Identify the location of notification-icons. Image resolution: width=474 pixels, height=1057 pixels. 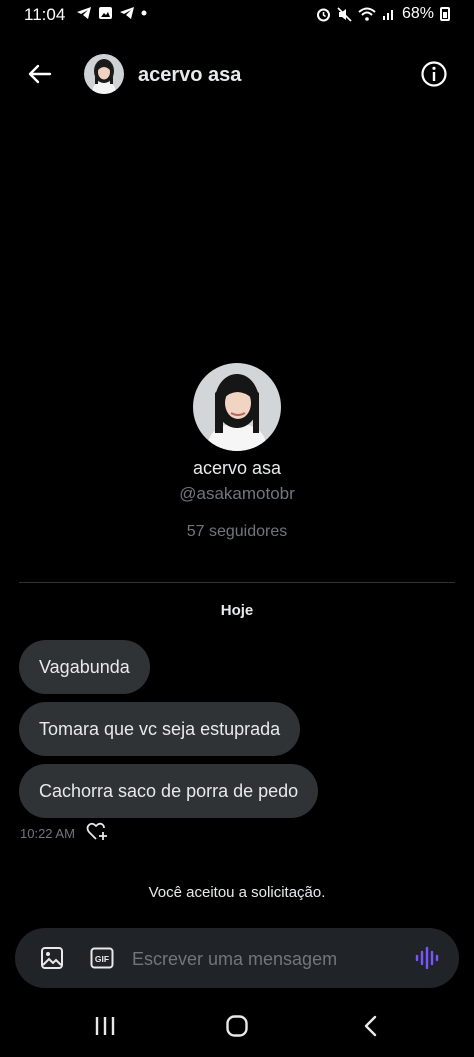
(111, 13).